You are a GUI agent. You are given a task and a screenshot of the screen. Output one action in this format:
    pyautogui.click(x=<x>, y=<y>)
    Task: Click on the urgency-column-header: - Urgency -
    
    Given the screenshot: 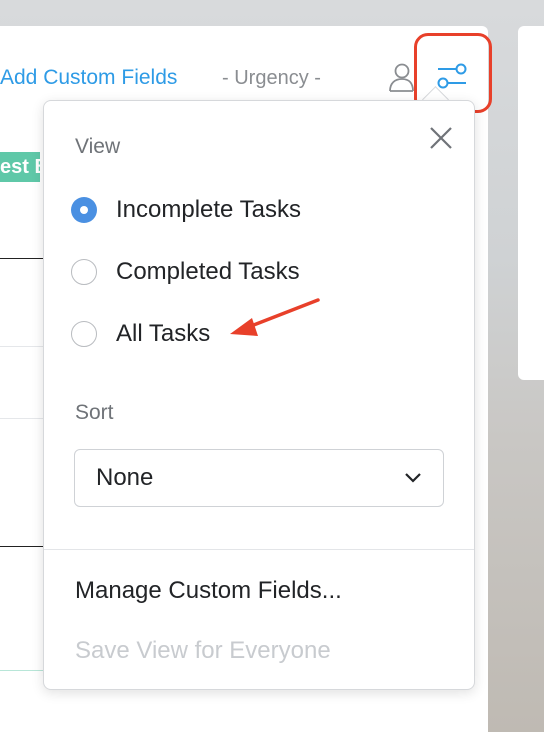 What is the action you would take?
    pyautogui.click(x=271, y=78)
    